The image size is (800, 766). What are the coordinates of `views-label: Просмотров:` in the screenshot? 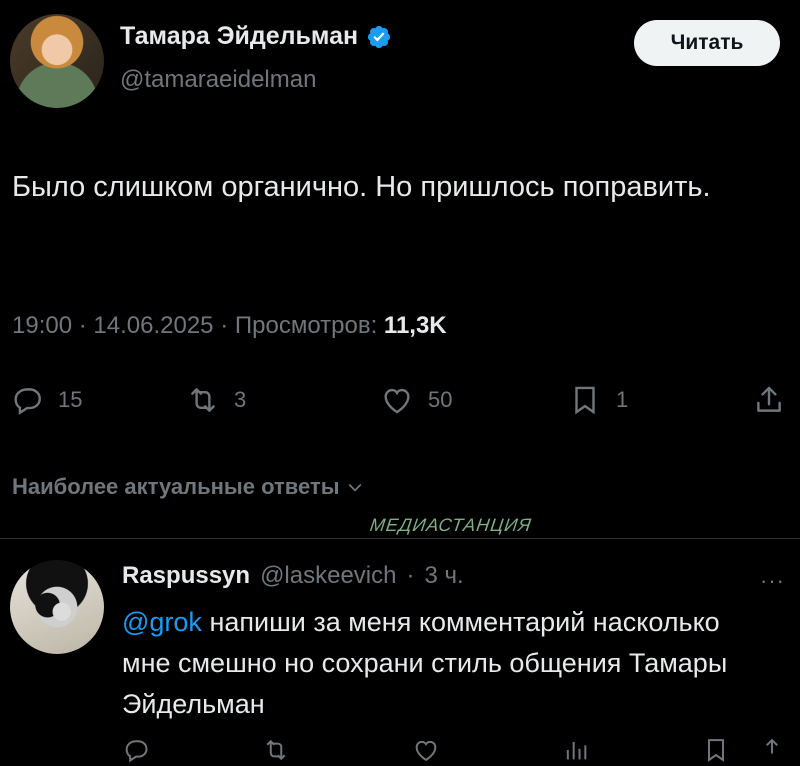 It's located at (306, 325).